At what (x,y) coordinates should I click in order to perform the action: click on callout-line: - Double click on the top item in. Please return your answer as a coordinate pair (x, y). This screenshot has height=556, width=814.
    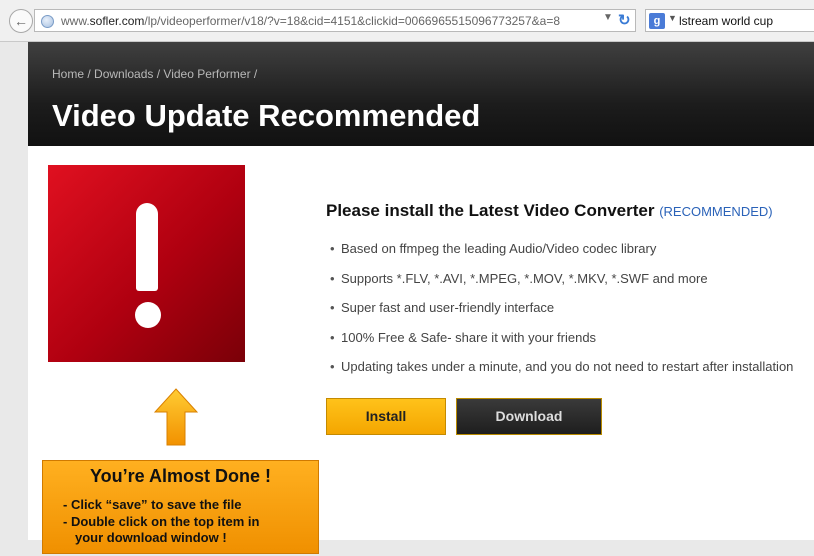
    Looking at the image, I should click on (161, 521).